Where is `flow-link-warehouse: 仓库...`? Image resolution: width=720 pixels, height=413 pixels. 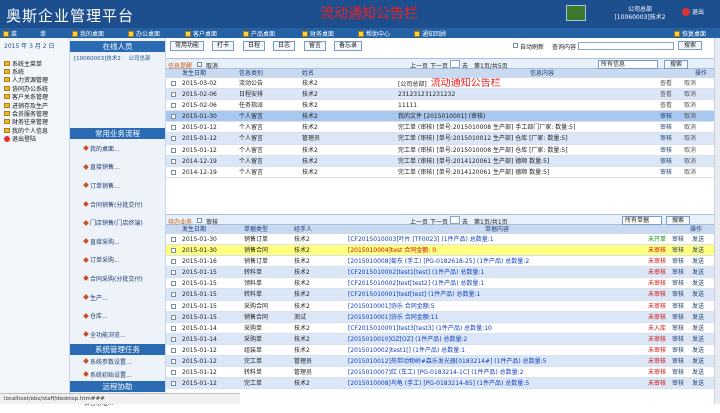
flow-link-warehouse: 仓库... is located at coordinates (117, 315).